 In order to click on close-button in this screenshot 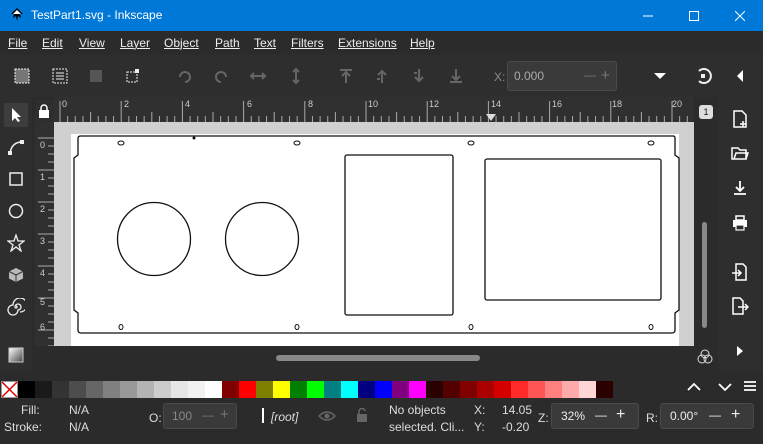, I will do `click(740, 15)`.